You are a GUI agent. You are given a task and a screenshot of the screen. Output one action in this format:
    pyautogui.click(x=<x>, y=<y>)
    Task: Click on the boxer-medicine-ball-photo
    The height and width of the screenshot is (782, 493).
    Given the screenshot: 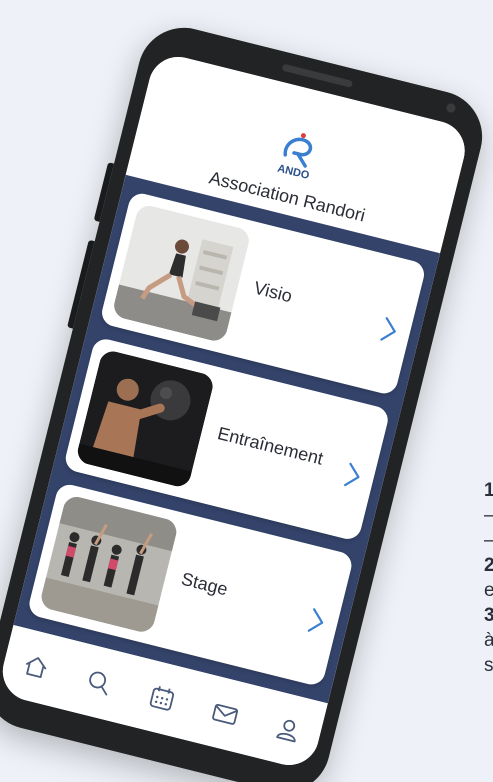 What is the action you would take?
    pyautogui.click(x=145, y=419)
    